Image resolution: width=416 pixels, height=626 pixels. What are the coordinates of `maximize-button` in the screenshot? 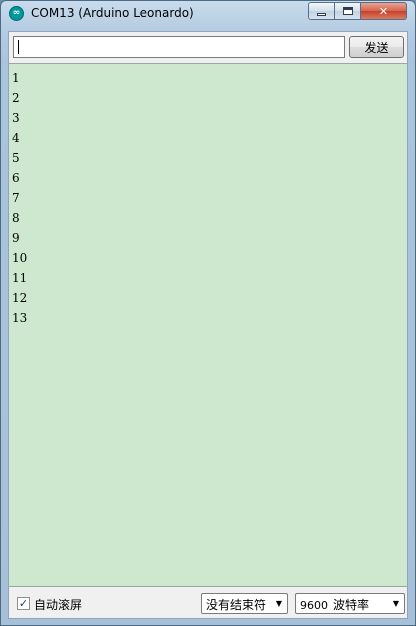 It's located at (348, 11).